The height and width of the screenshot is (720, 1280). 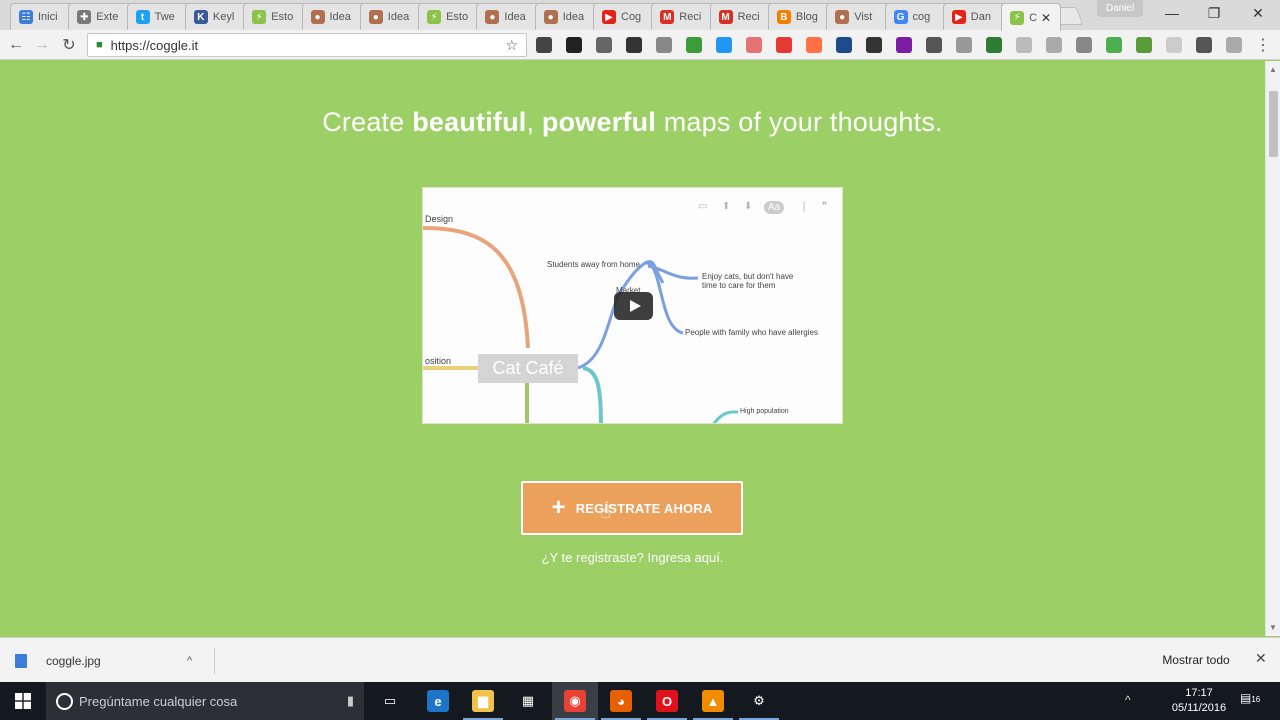 What do you see at coordinates (1251, 701) in the screenshot?
I see `notification-center-button: ▤16` at bounding box center [1251, 701].